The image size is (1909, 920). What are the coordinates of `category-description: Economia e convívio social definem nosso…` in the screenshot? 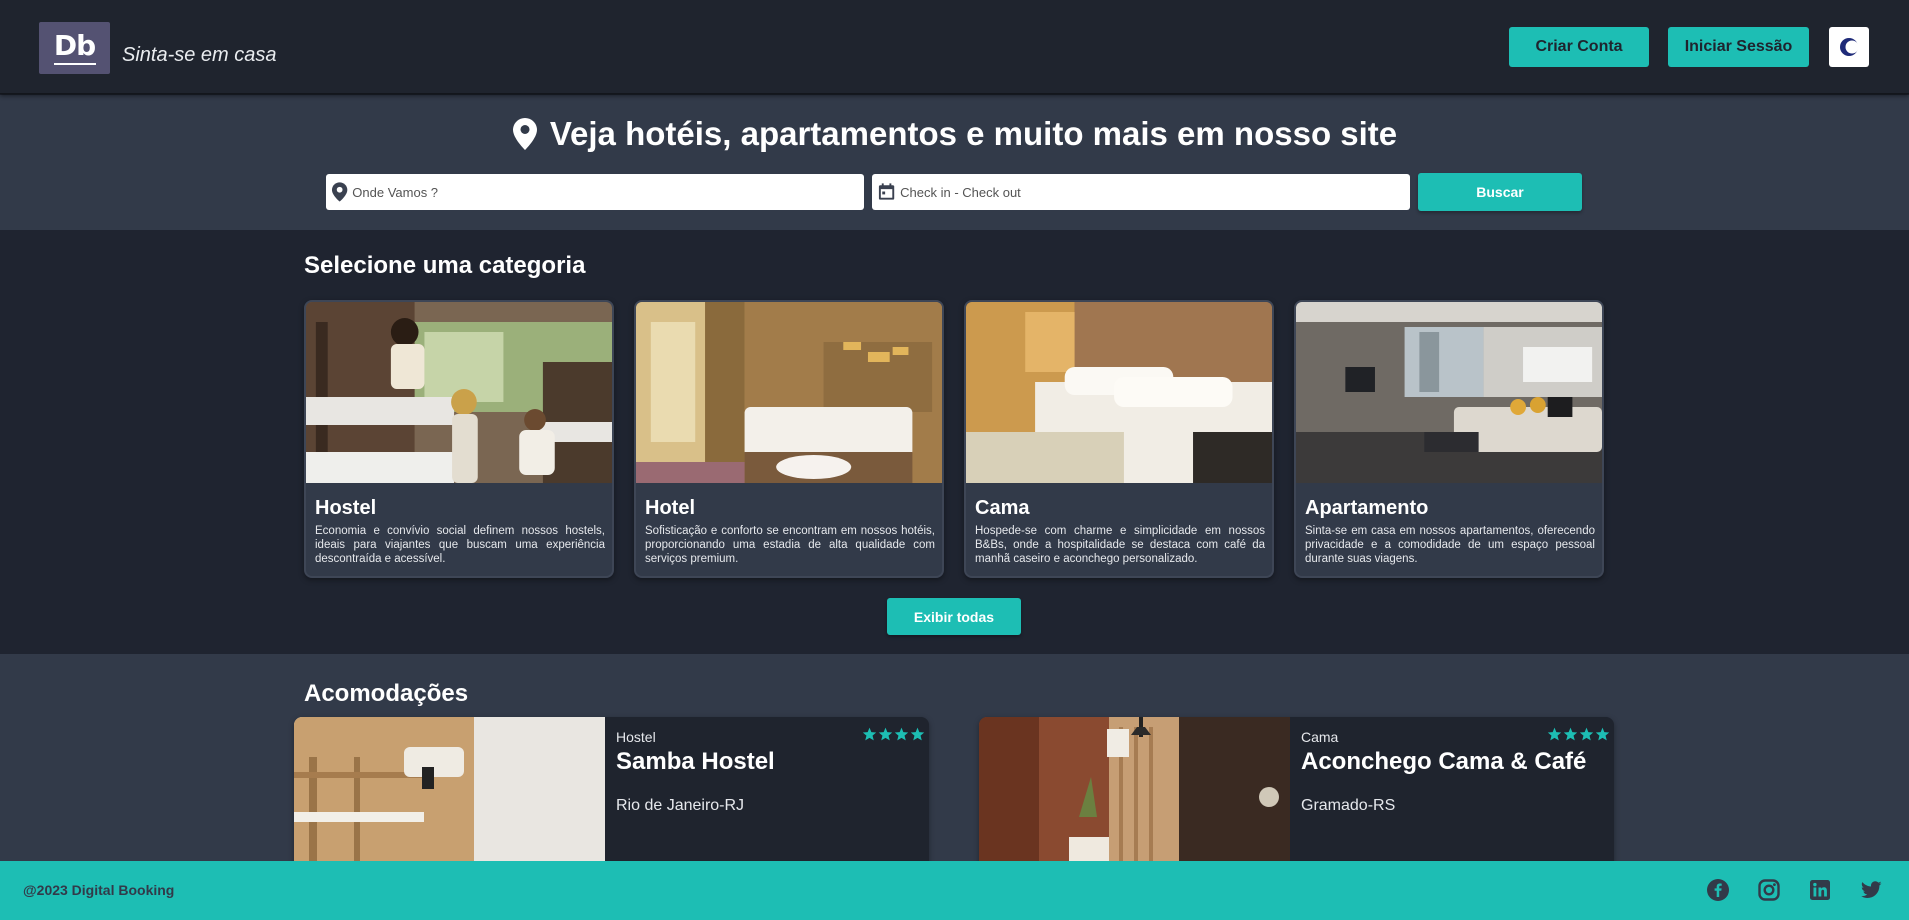 It's located at (460, 545).